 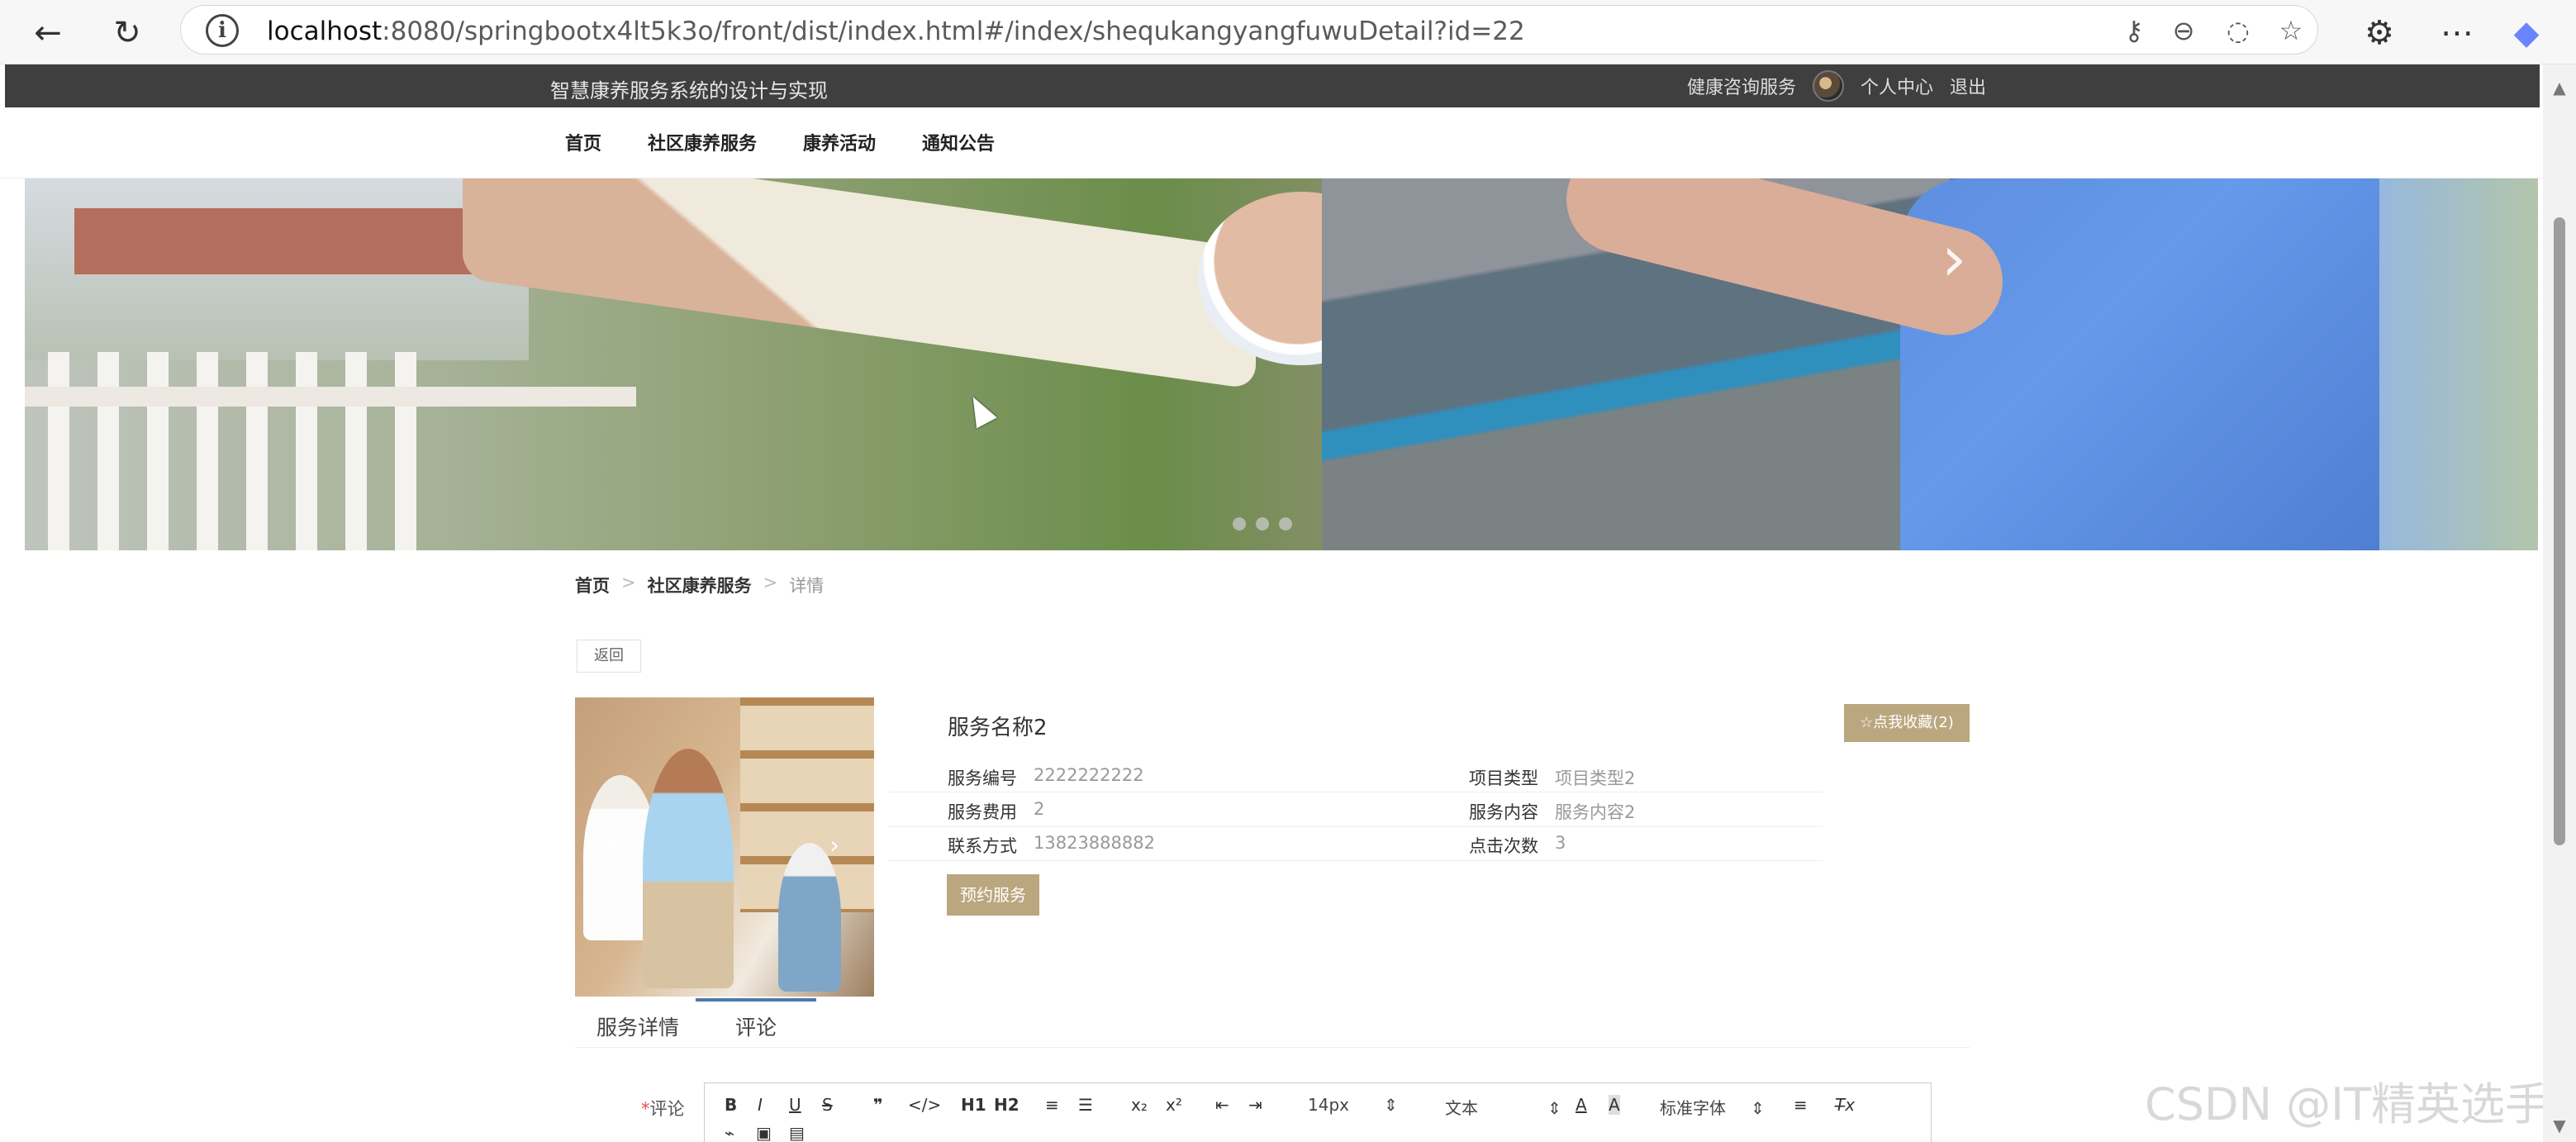 I want to click on book-service-button: 预约服务, so click(x=993, y=895).